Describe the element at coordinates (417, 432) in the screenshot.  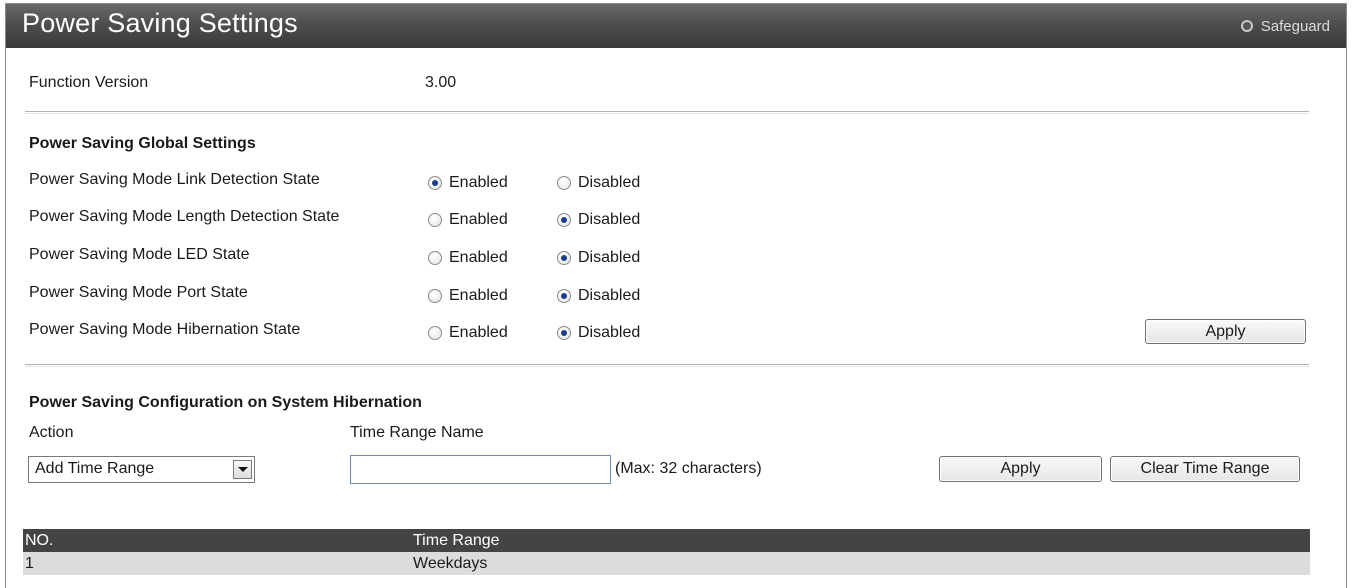
I see `time-range-name-label: Time Range Name` at that location.